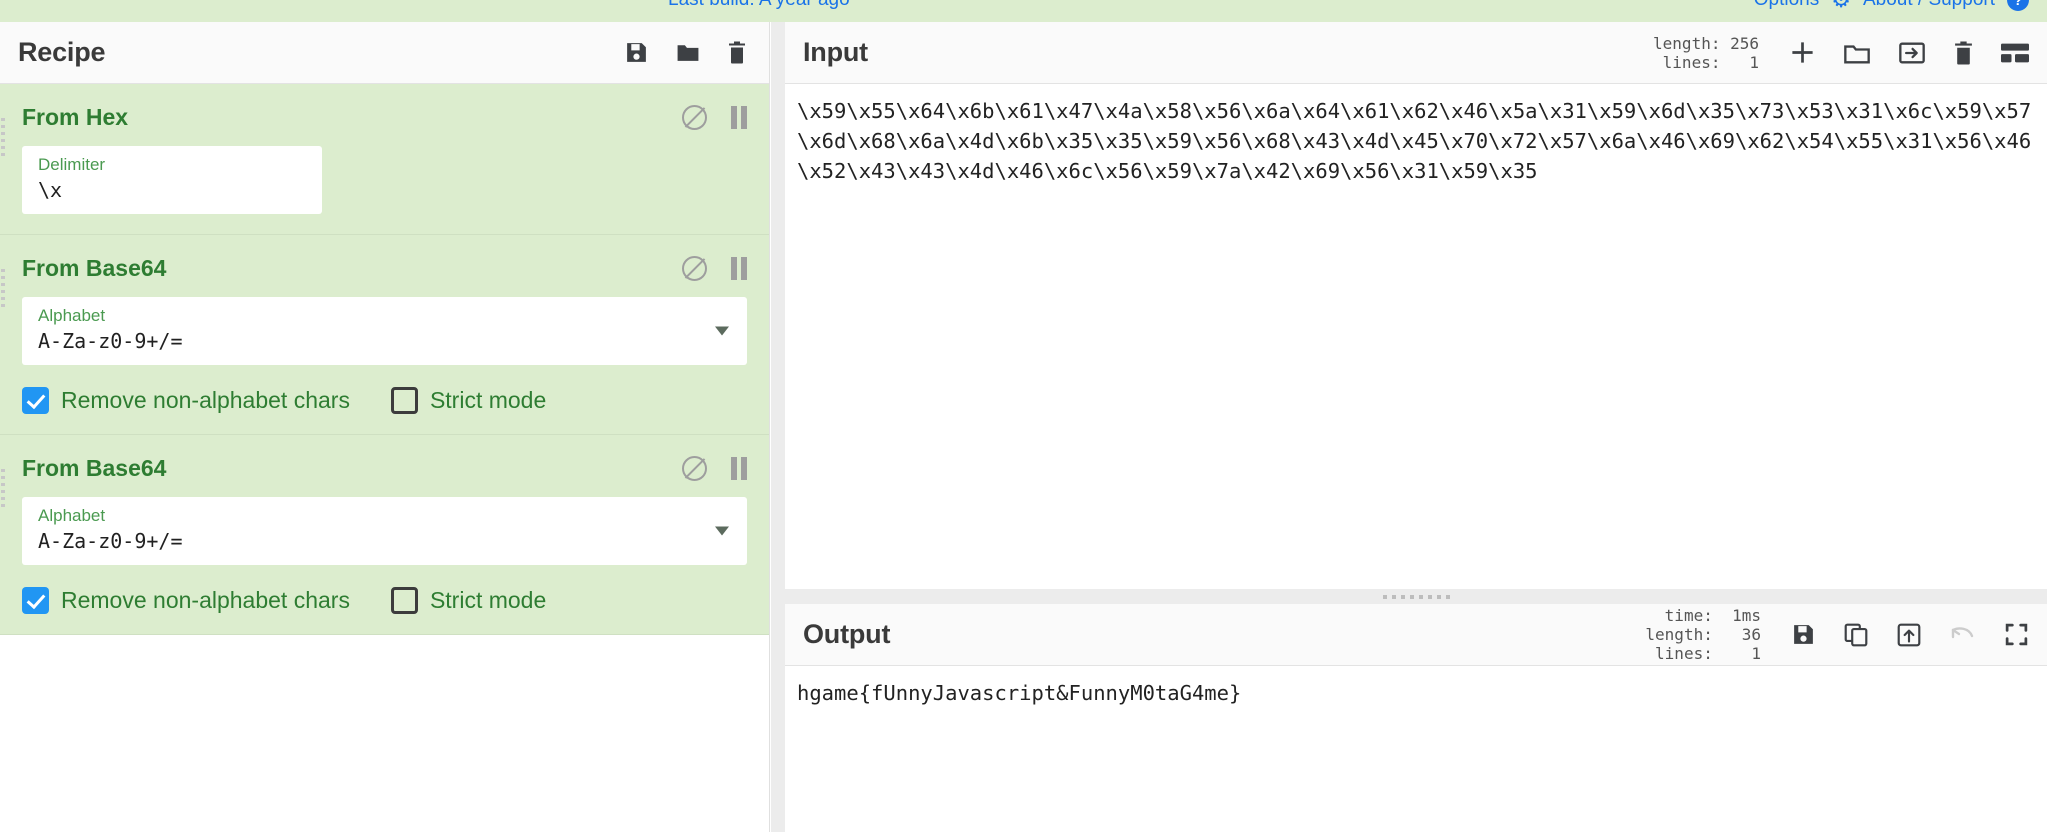 The height and width of the screenshot is (832, 2047). I want to click on recipe-title-bar: Recipe, so click(384, 53).